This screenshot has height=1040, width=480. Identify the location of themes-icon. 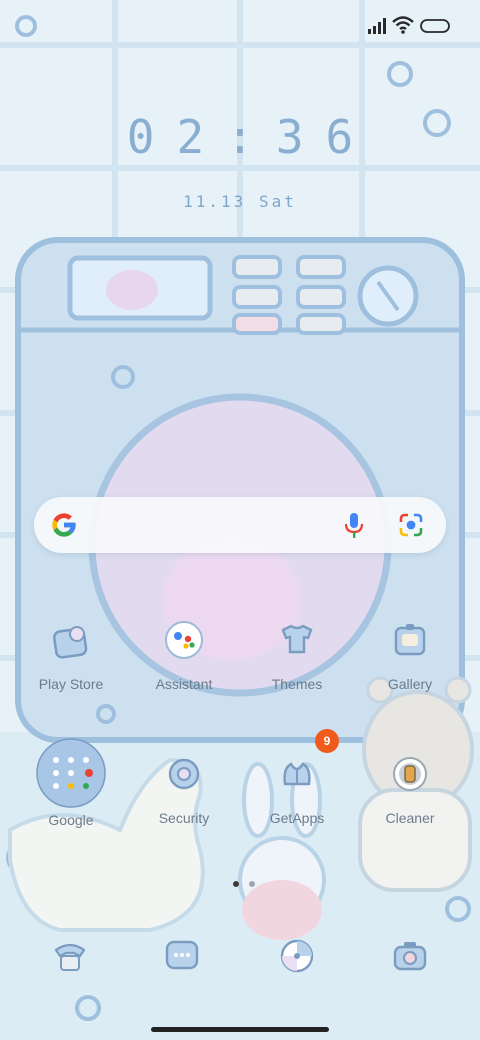
(297, 642).